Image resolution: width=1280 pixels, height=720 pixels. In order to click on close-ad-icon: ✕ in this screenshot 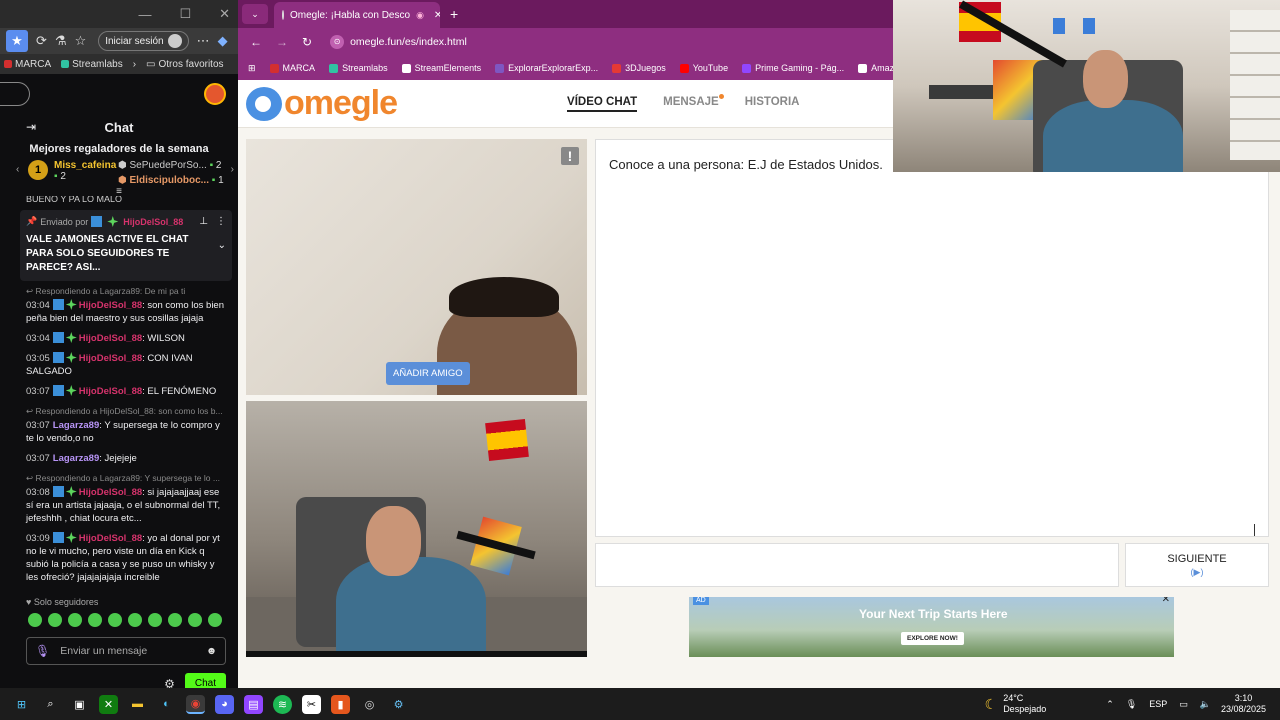, I will do `click(1166, 601)`.